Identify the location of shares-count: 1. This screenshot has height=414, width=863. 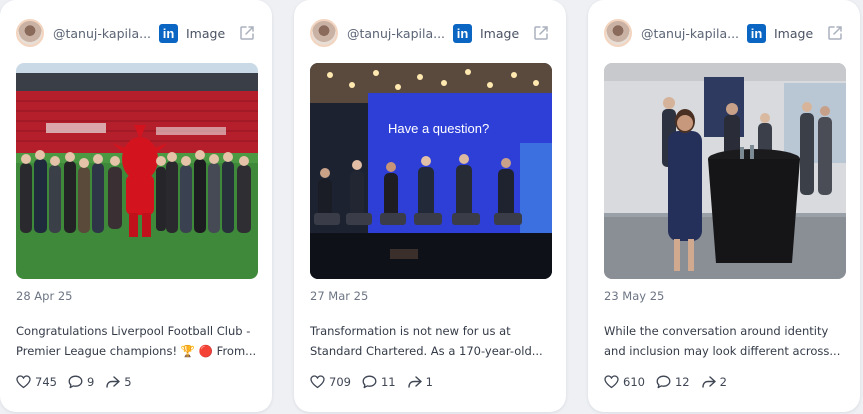
(429, 382).